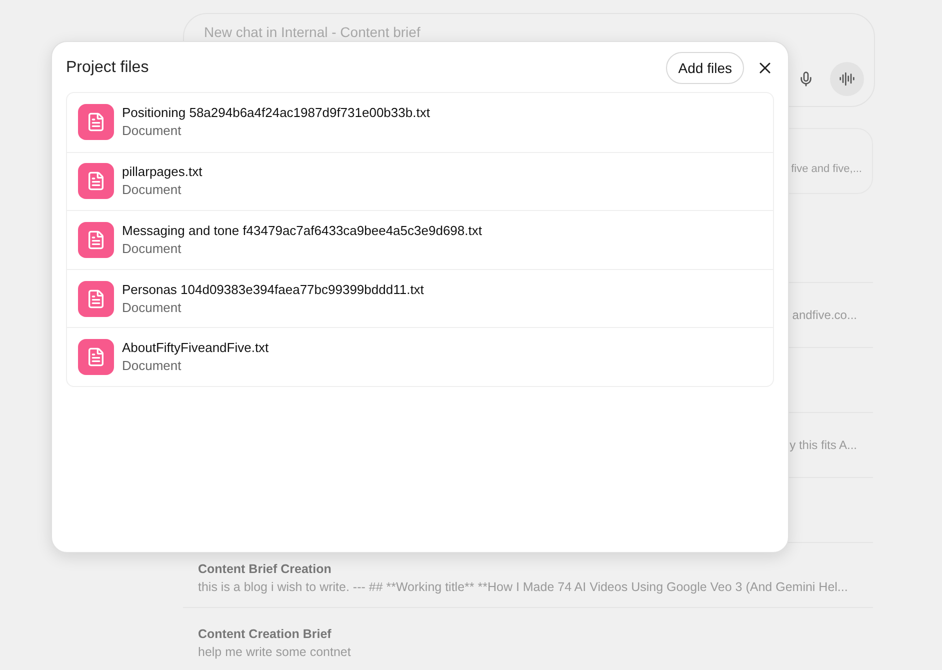 Image resolution: width=942 pixels, height=670 pixels. I want to click on dialog-title: Project files, so click(108, 68).